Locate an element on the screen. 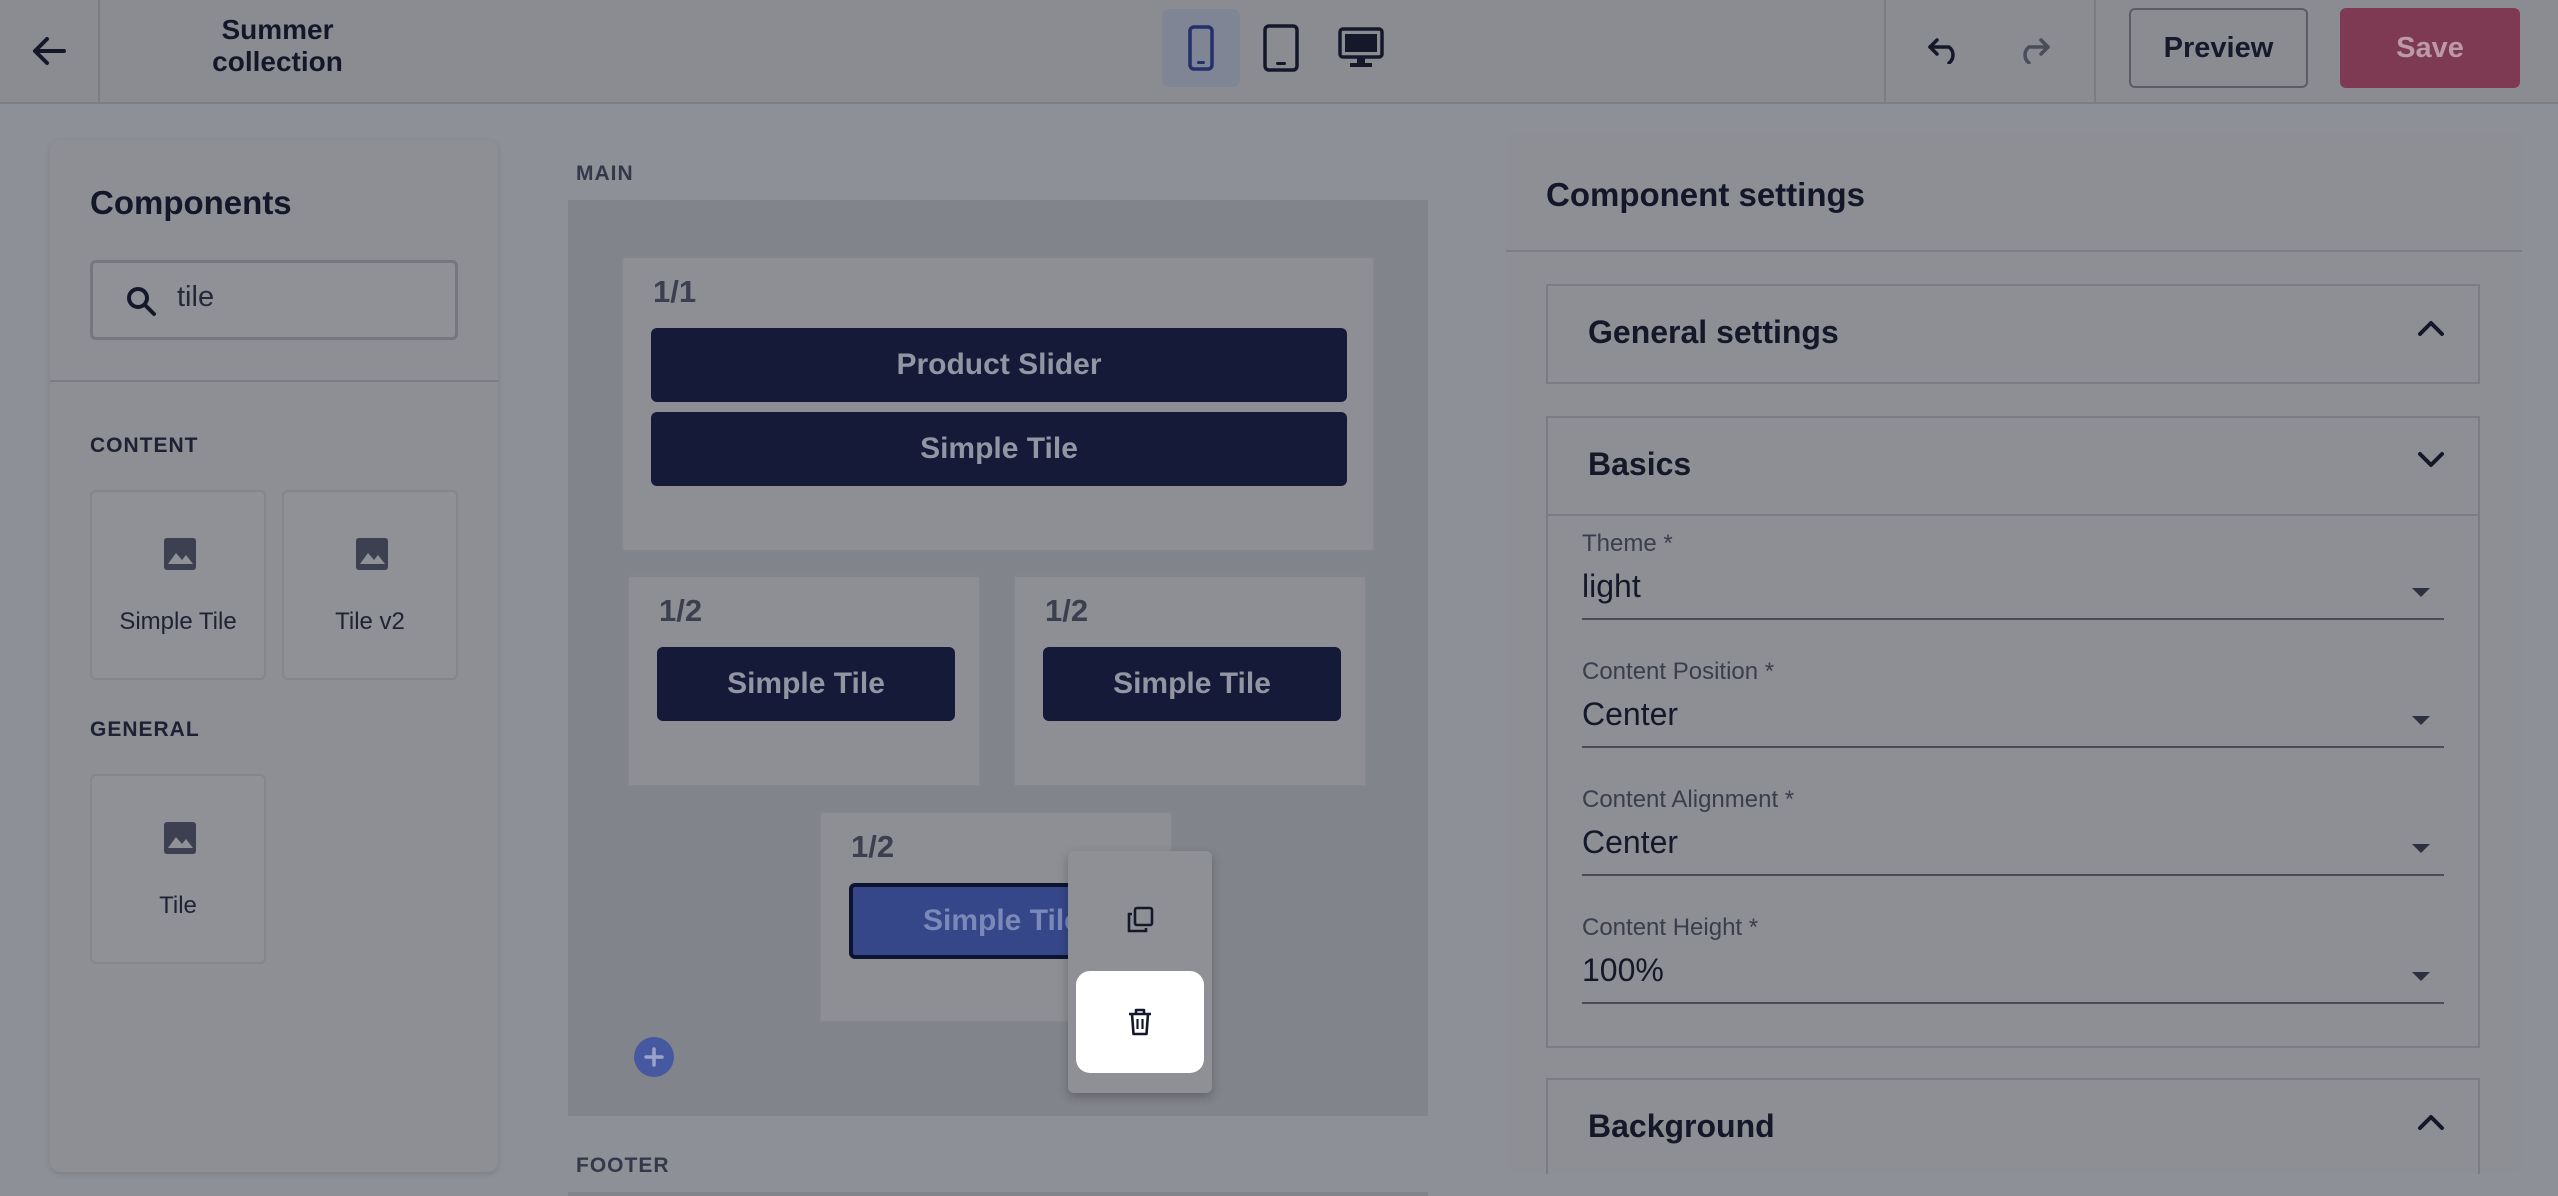  chevron-down-icon is located at coordinates (2431, 459).